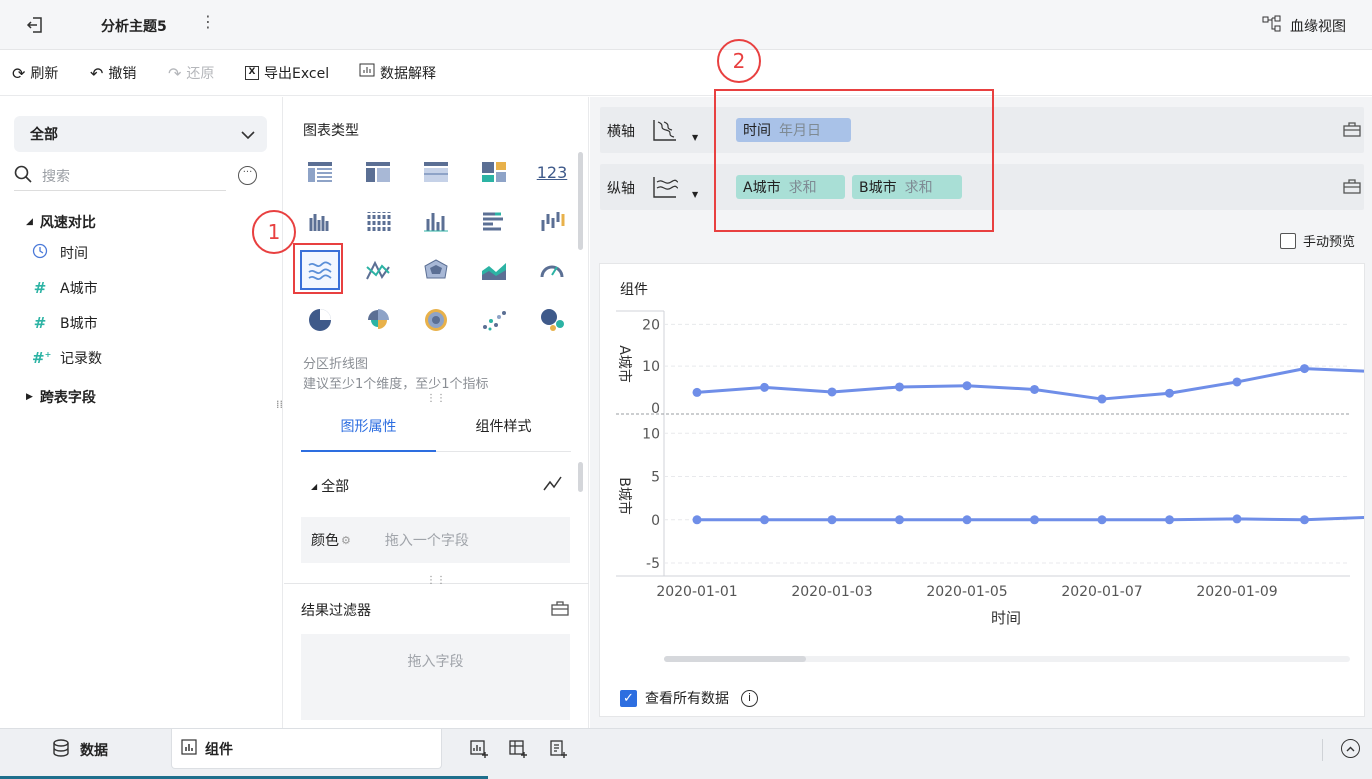 The height and width of the screenshot is (779, 1372). What do you see at coordinates (435, 662) in the screenshot?
I see `filter-drop-hint: 拖入字段` at bounding box center [435, 662].